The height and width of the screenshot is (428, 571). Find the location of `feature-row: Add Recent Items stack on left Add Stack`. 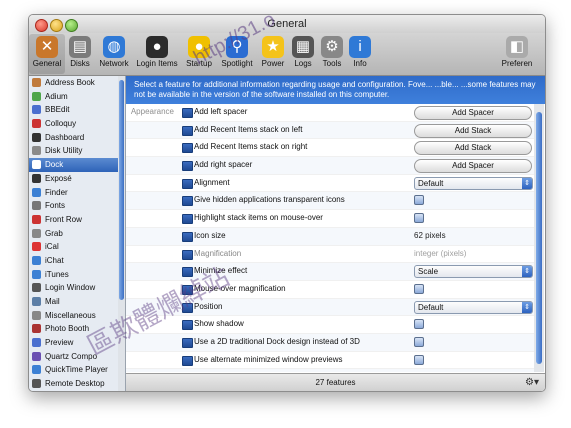

feature-row: Add Recent Items stack on left Add Stack is located at coordinates (330, 130).